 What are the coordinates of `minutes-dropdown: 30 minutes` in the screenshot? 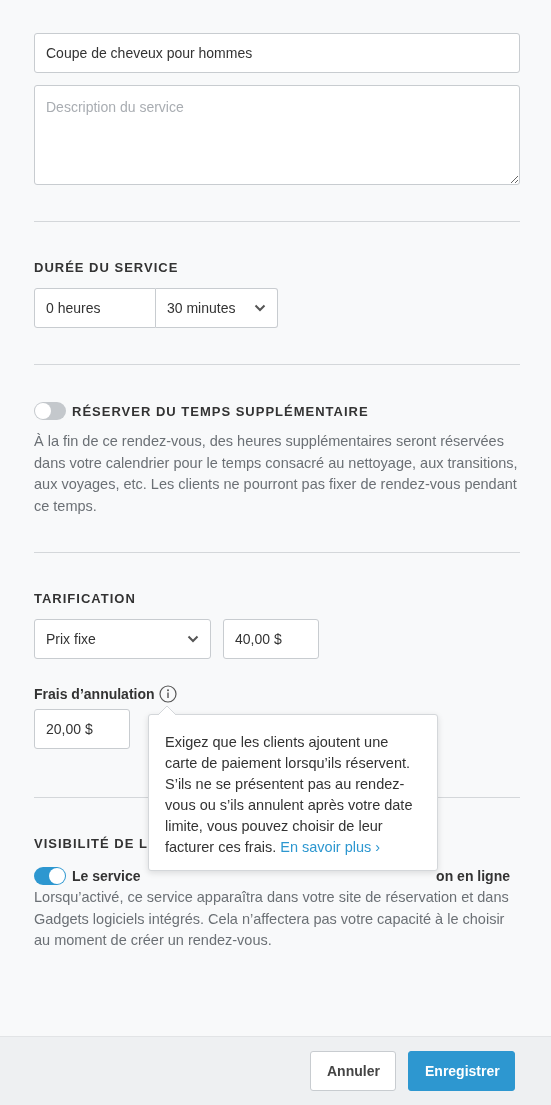 It's located at (217, 308).